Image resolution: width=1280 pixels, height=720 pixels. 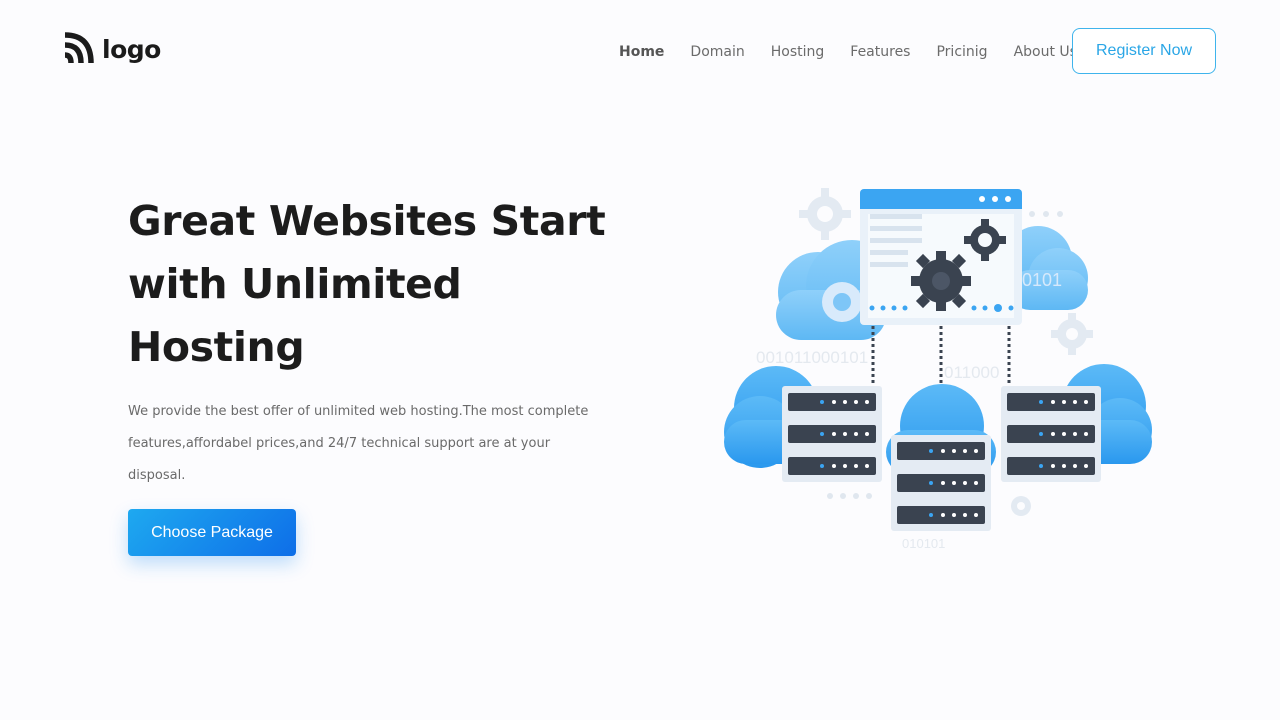 What do you see at coordinates (717, 52) in the screenshot?
I see `nav-item-domain: Domain` at bounding box center [717, 52].